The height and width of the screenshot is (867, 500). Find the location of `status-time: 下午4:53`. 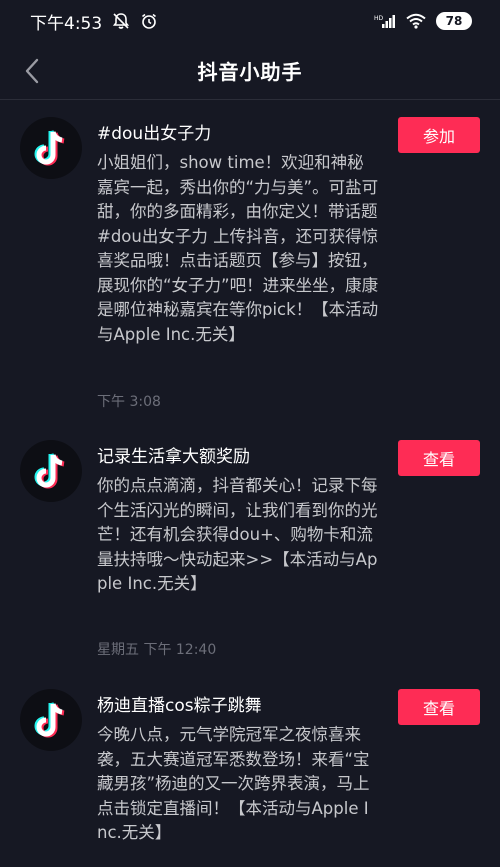

status-time: 下午4:53 is located at coordinates (66, 23).